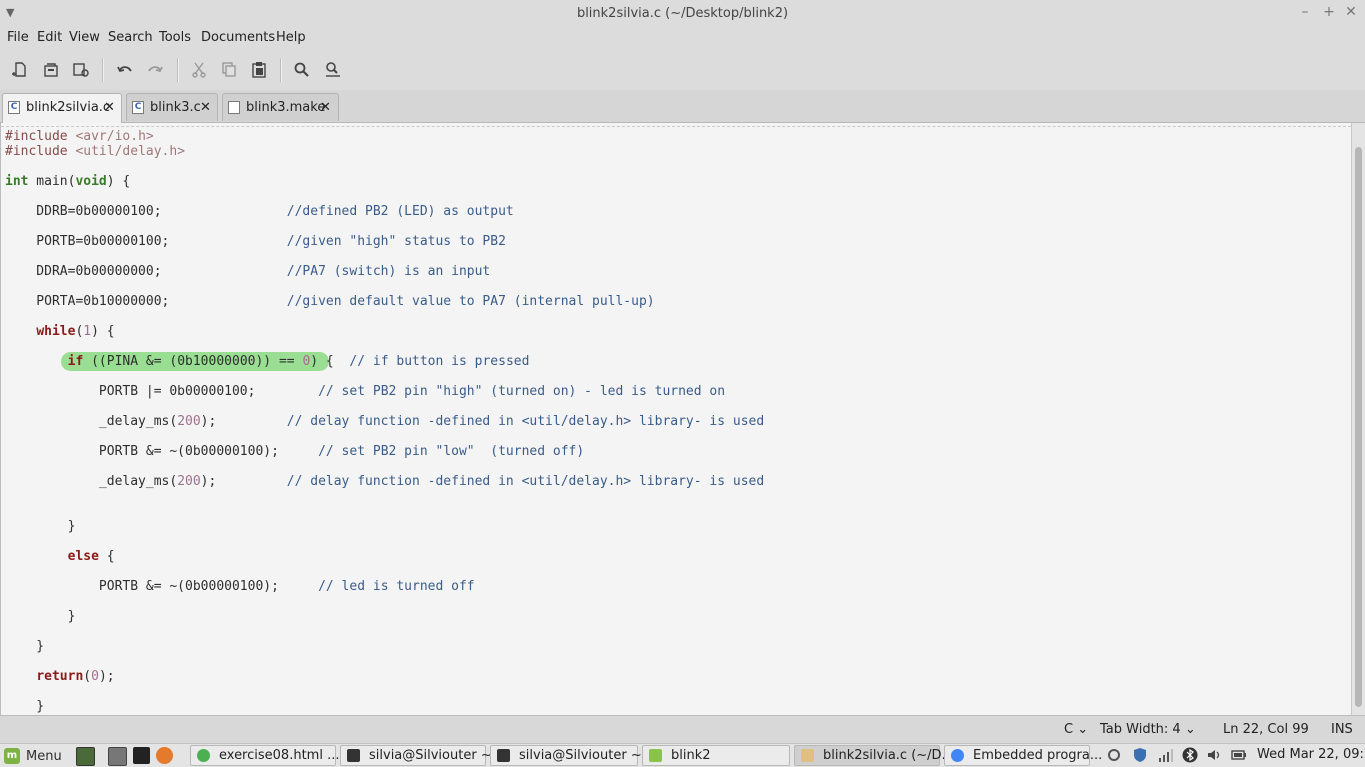 The width and height of the screenshot is (1365, 767). Describe the element at coordinates (103, 70) in the screenshot. I see `toolbar-separator` at that location.